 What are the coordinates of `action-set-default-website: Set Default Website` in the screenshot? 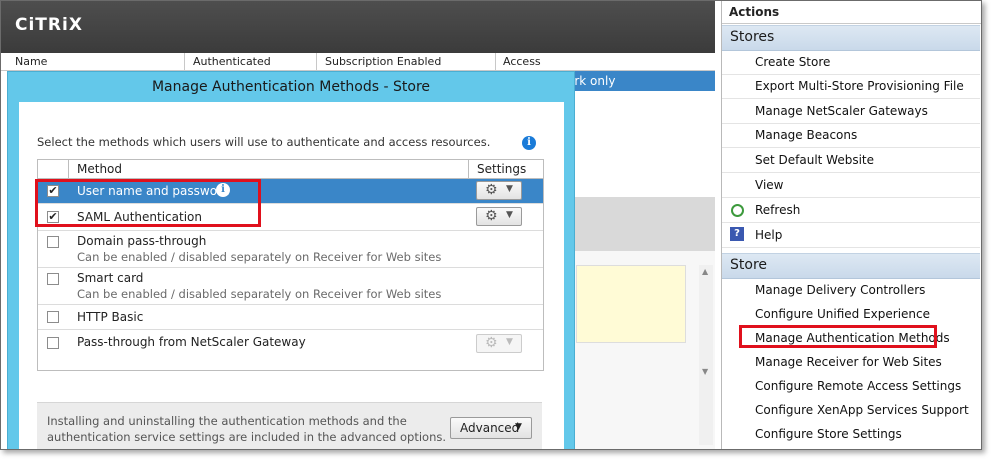 It's located at (851, 160).